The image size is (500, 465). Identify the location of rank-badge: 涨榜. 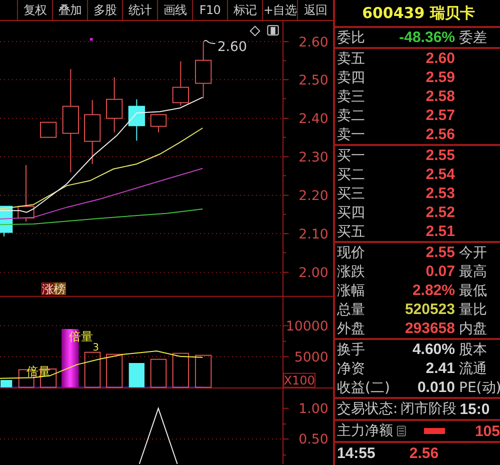
(53, 289).